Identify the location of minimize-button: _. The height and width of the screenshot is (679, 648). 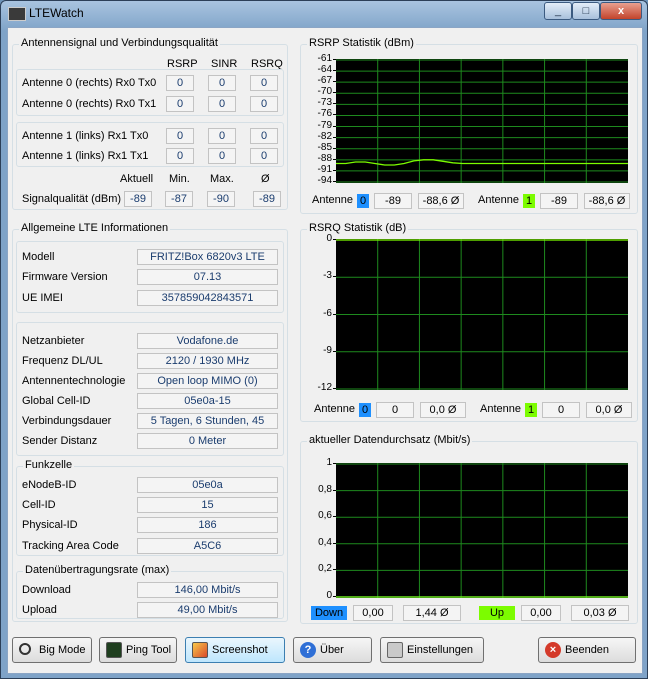
(558, 11).